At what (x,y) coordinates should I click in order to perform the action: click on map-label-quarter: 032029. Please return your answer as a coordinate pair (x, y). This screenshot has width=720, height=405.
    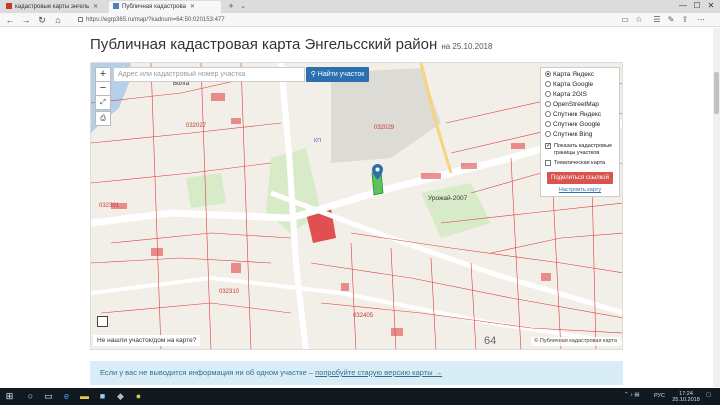
    Looking at the image, I should click on (384, 128).